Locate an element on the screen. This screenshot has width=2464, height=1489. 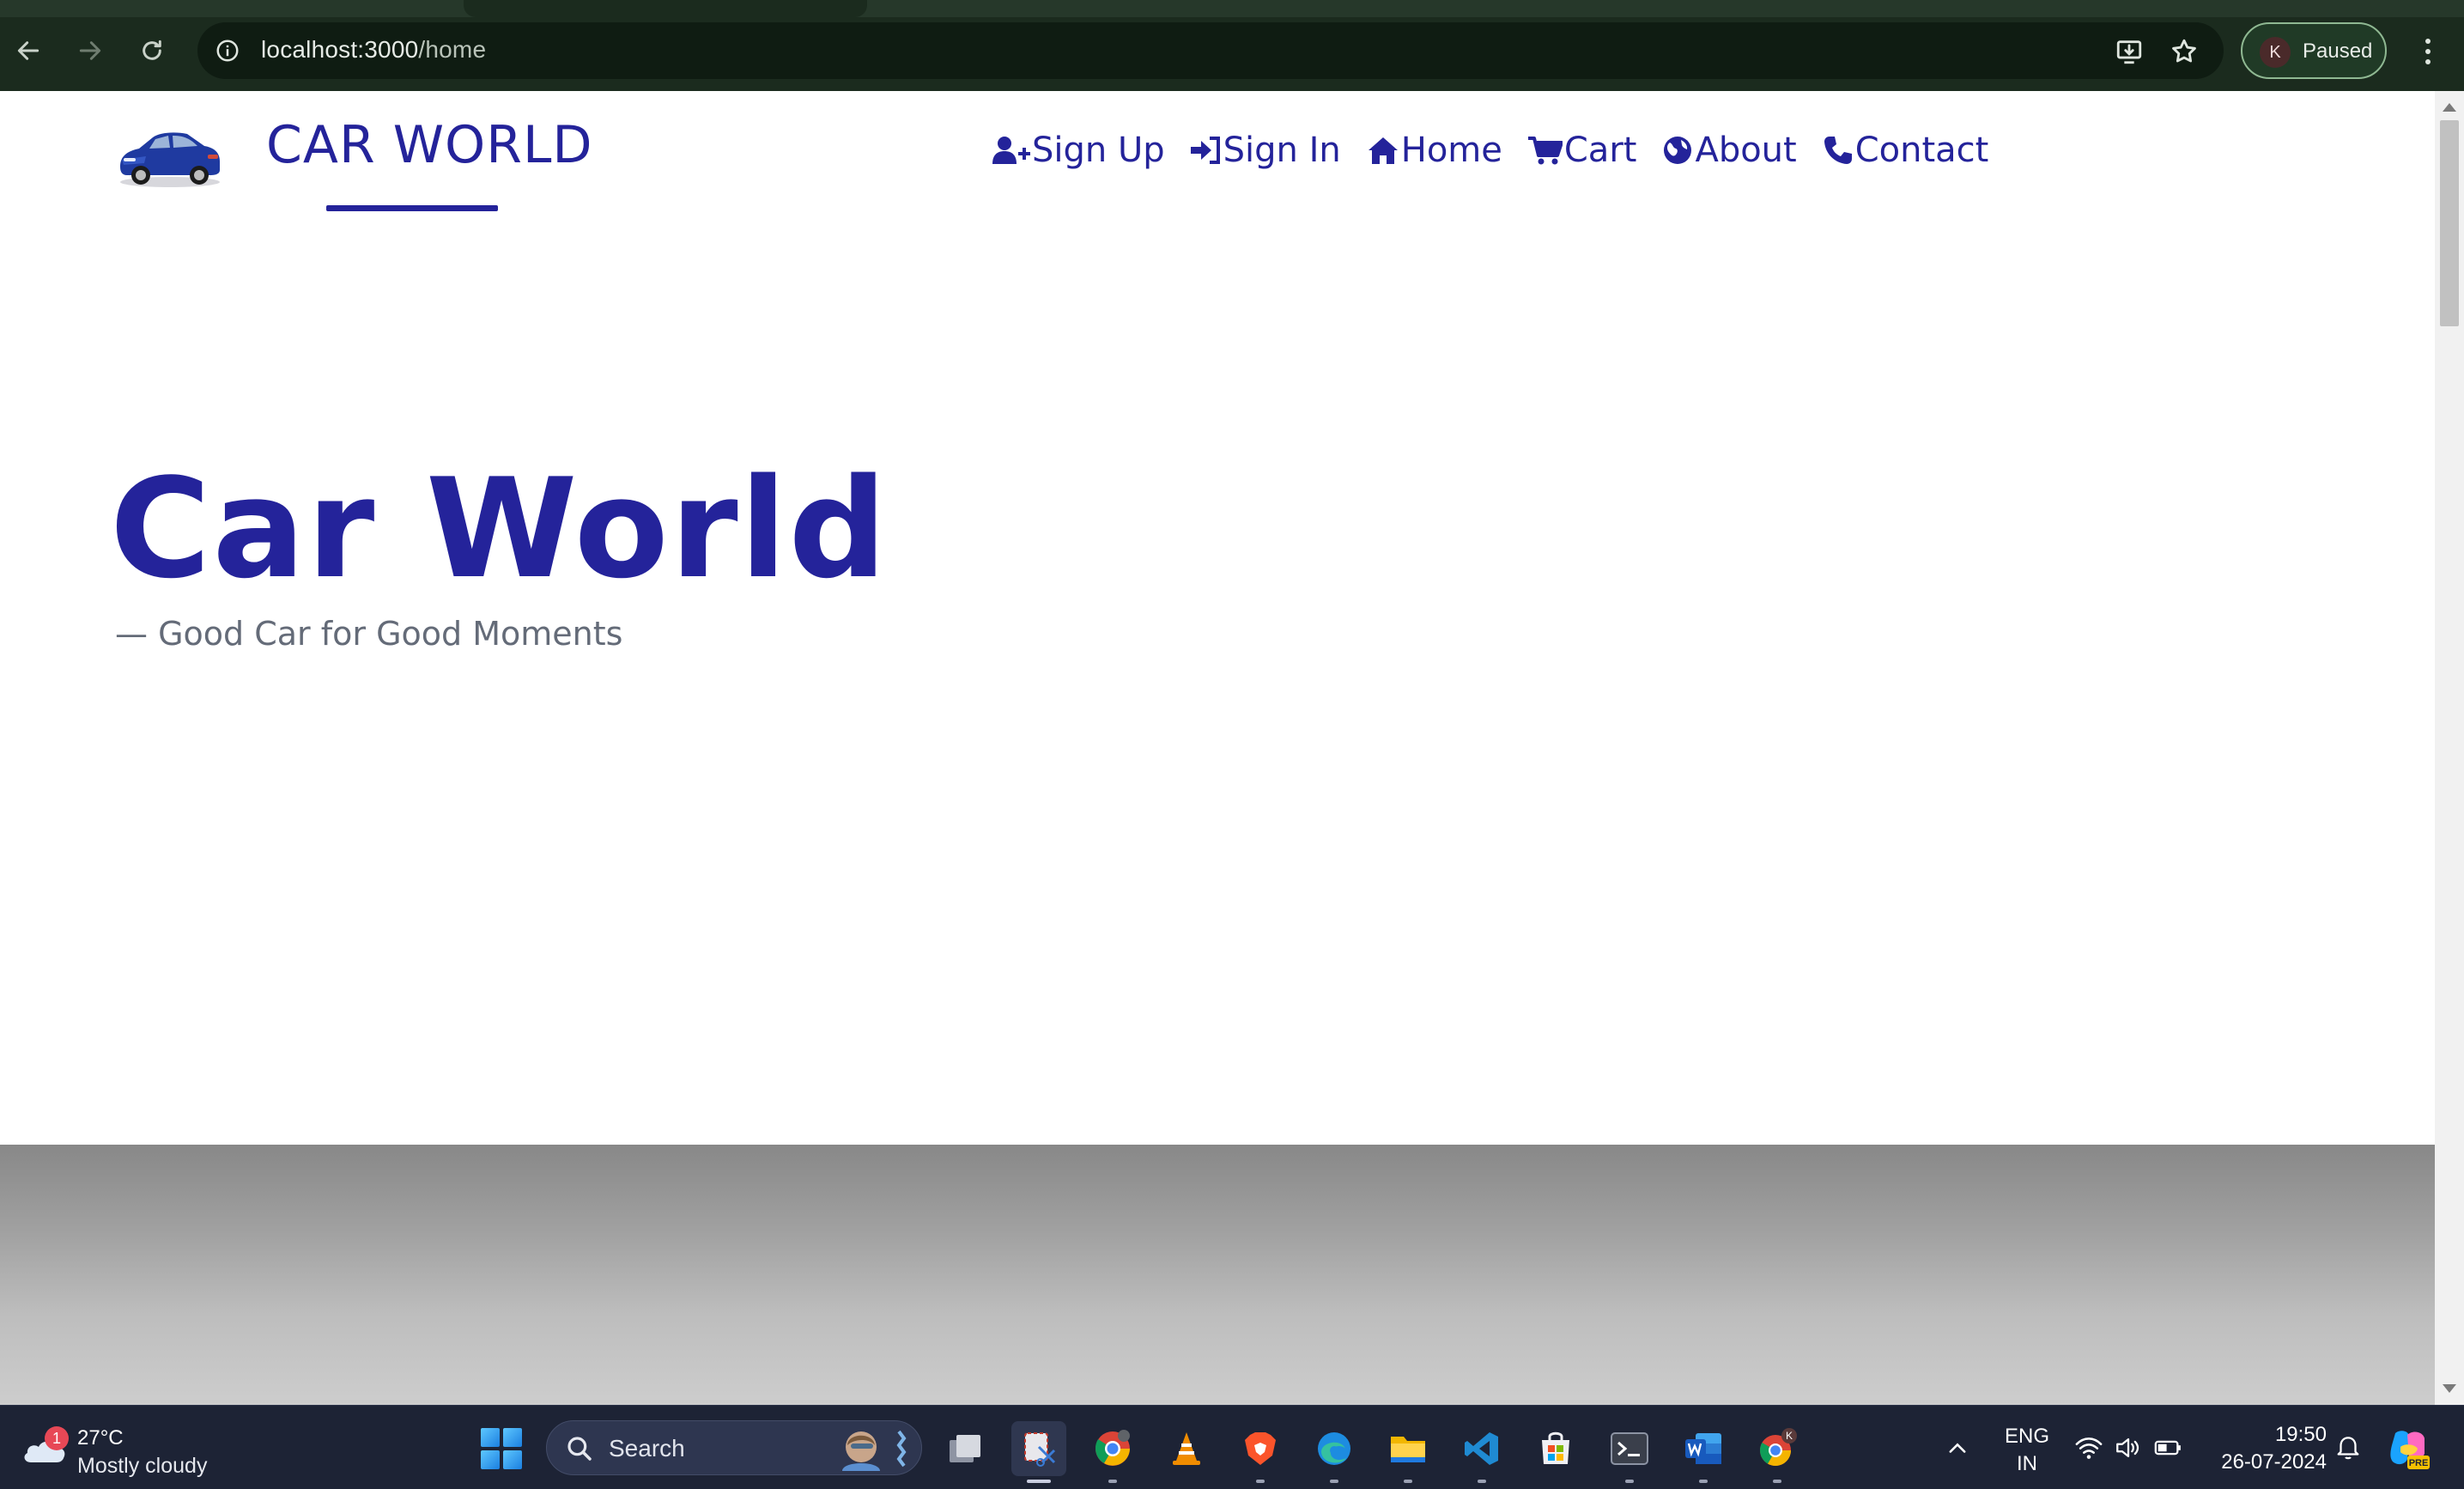
taskbar-edge is located at coordinates (1334, 1452).